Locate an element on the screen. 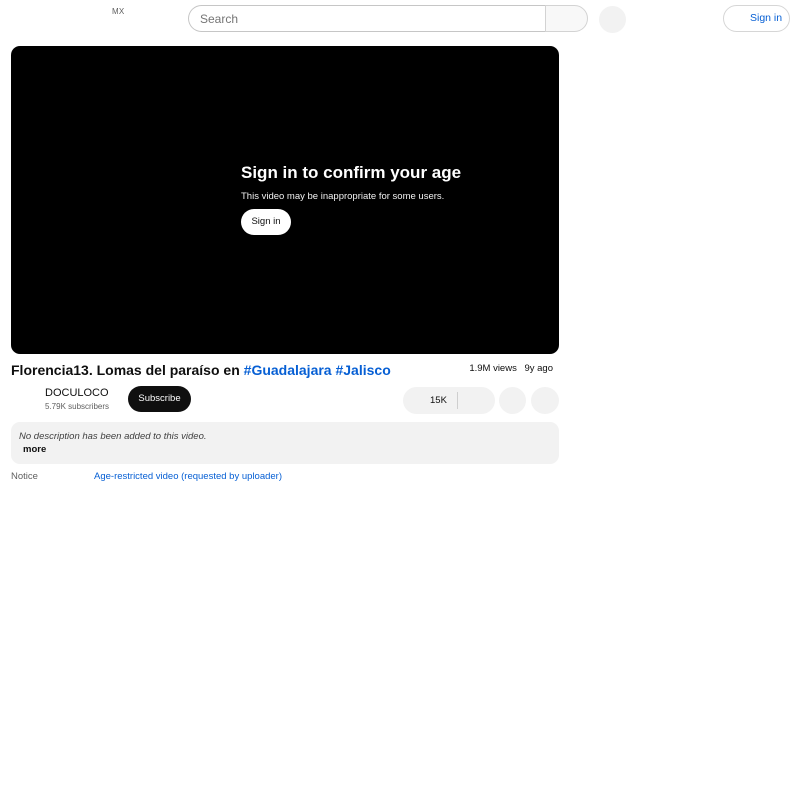  view-count: 1.9M views is located at coordinates (493, 368).